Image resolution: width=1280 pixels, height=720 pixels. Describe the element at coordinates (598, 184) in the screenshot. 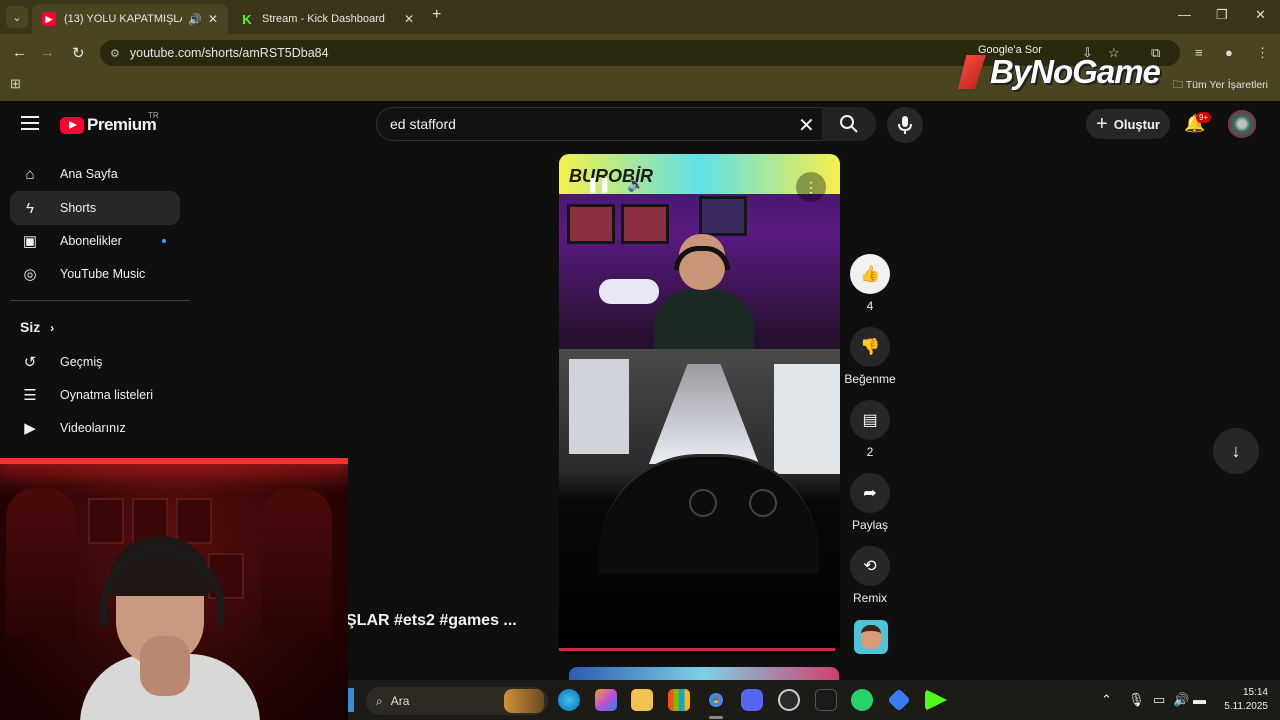

I see `pause-icon: ❚❚` at that location.